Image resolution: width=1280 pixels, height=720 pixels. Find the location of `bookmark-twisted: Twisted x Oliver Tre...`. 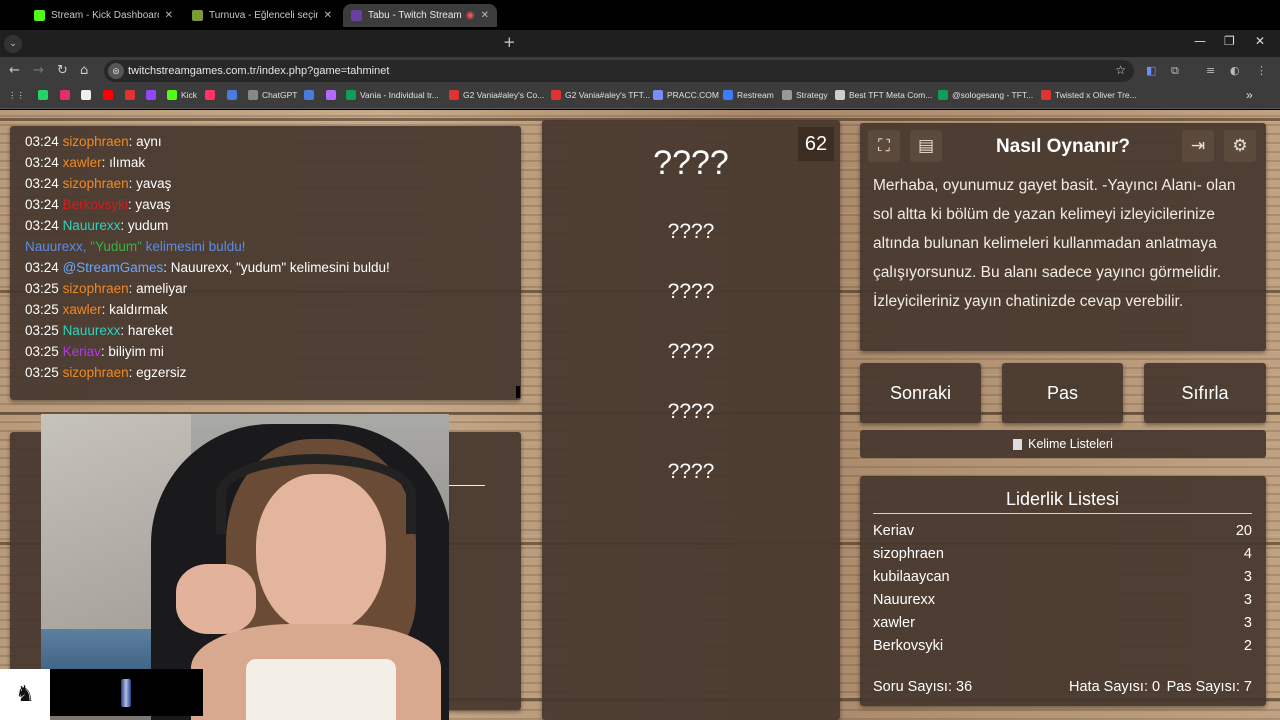

bookmark-twisted: Twisted x Oliver Tre... is located at coordinates (1089, 95).